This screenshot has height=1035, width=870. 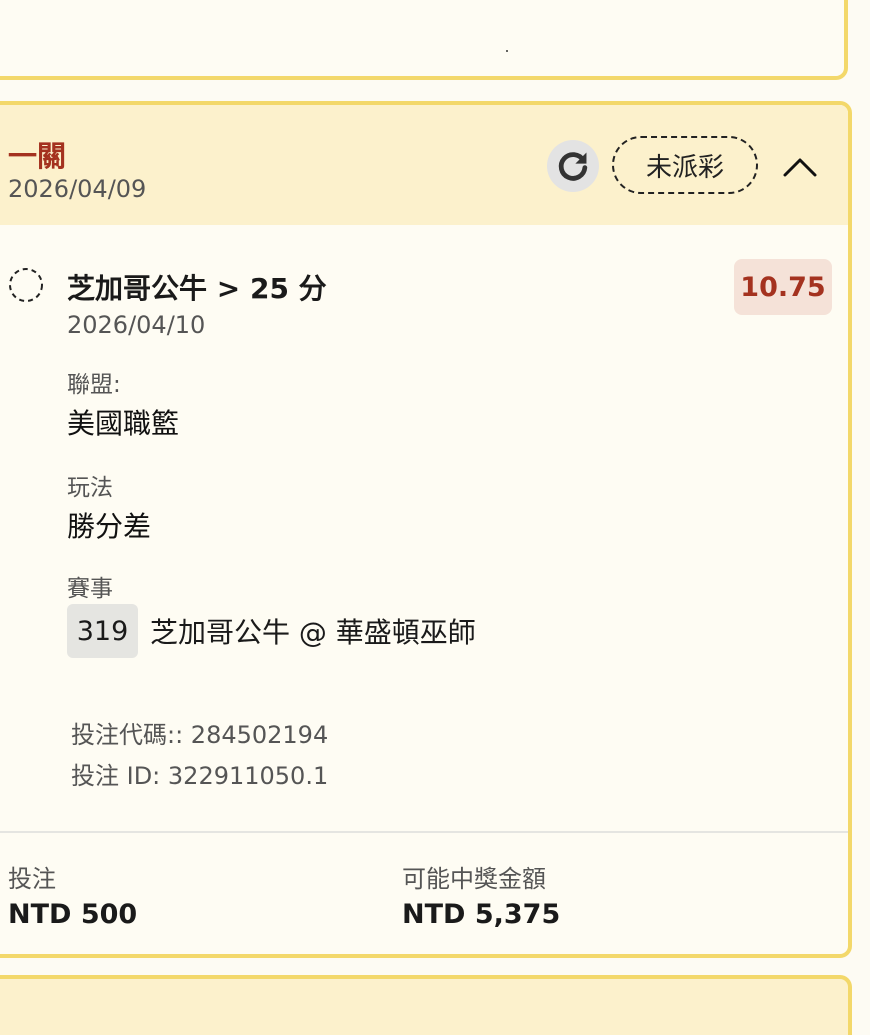 I want to click on bet-code: 投注代碼:: 284502194, so click(x=200, y=735).